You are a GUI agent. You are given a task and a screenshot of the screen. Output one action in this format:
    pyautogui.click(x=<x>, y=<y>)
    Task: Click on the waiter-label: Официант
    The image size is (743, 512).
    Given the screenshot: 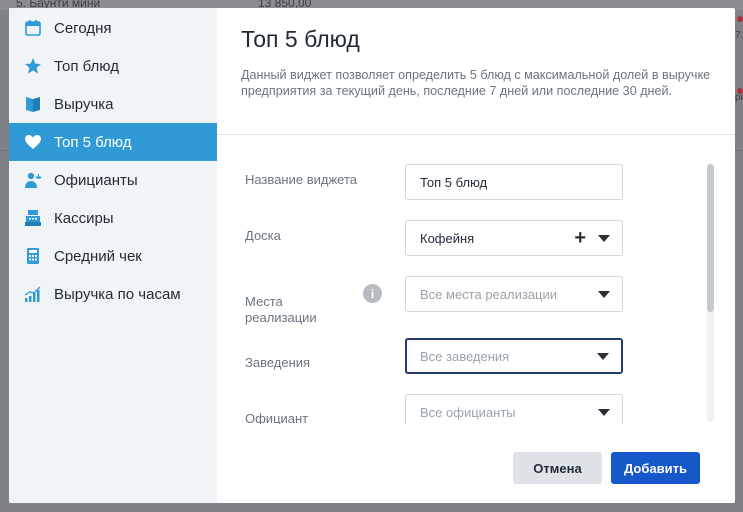 What is the action you would take?
    pyautogui.click(x=277, y=417)
    